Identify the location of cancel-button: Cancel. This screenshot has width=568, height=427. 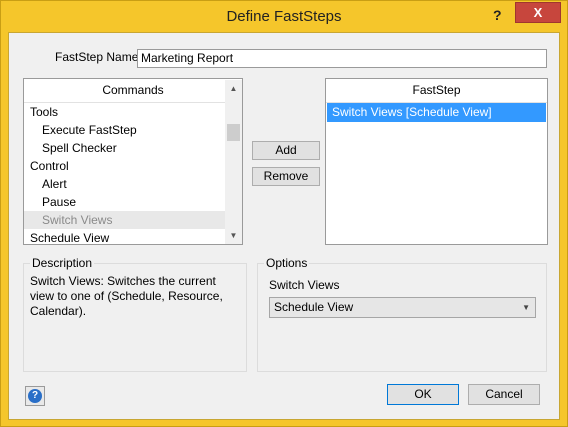
(504, 394).